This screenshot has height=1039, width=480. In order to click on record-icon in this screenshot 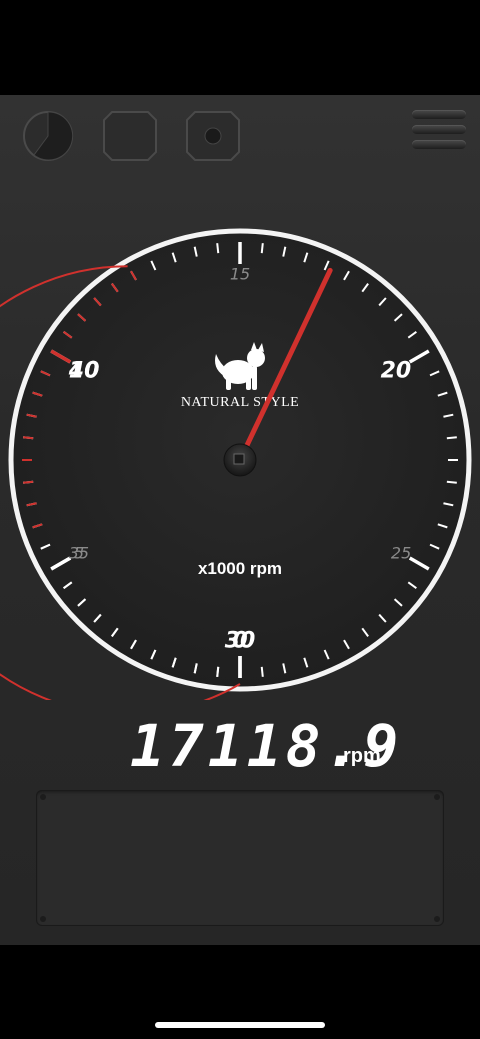, I will do `click(213, 136)`.